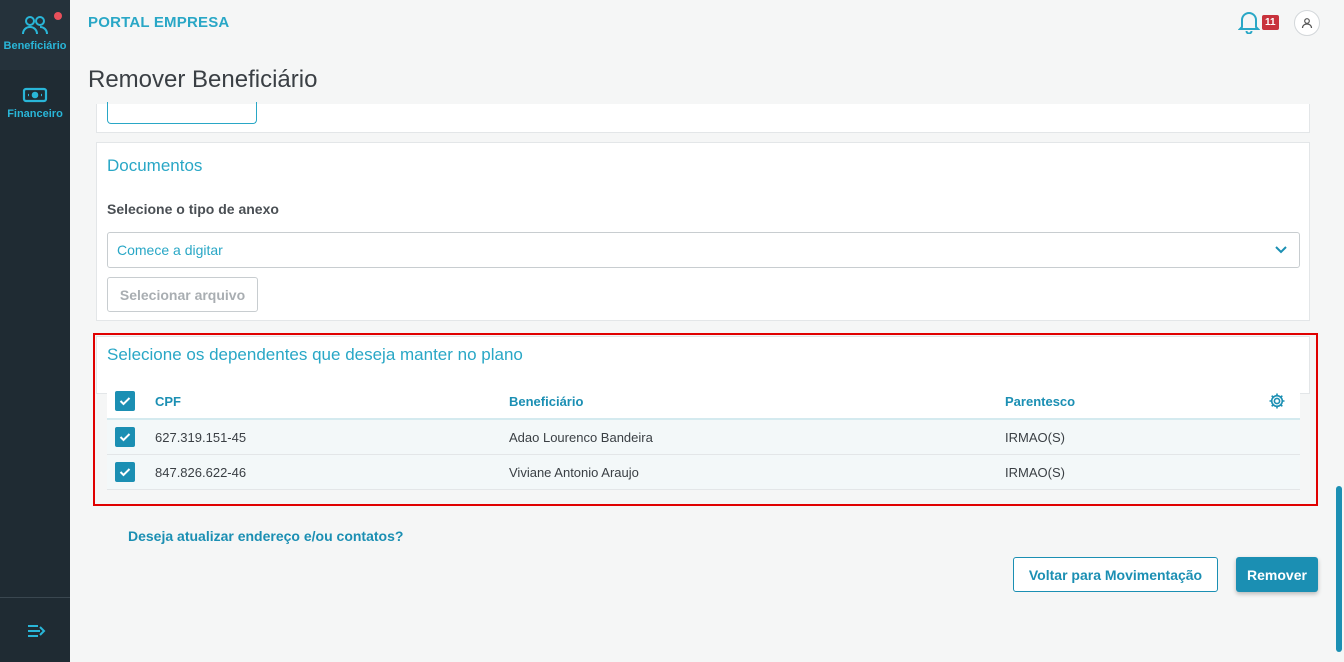  Describe the element at coordinates (703, 250) in the screenshot. I see `attachment-type-select: Comece a digitar` at that location.